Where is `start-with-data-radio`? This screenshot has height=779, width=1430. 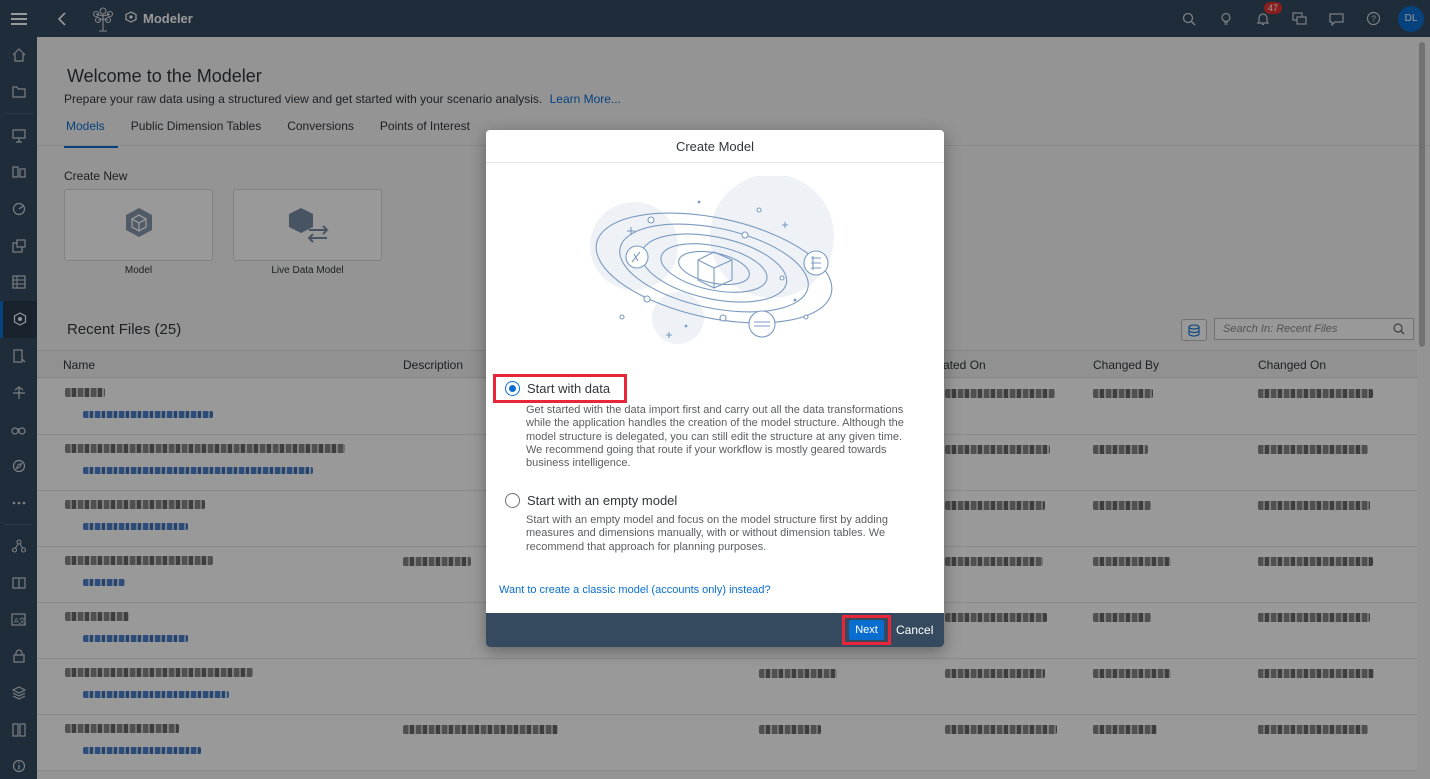 start-with-data-radio is located at coordinates (512, 388).